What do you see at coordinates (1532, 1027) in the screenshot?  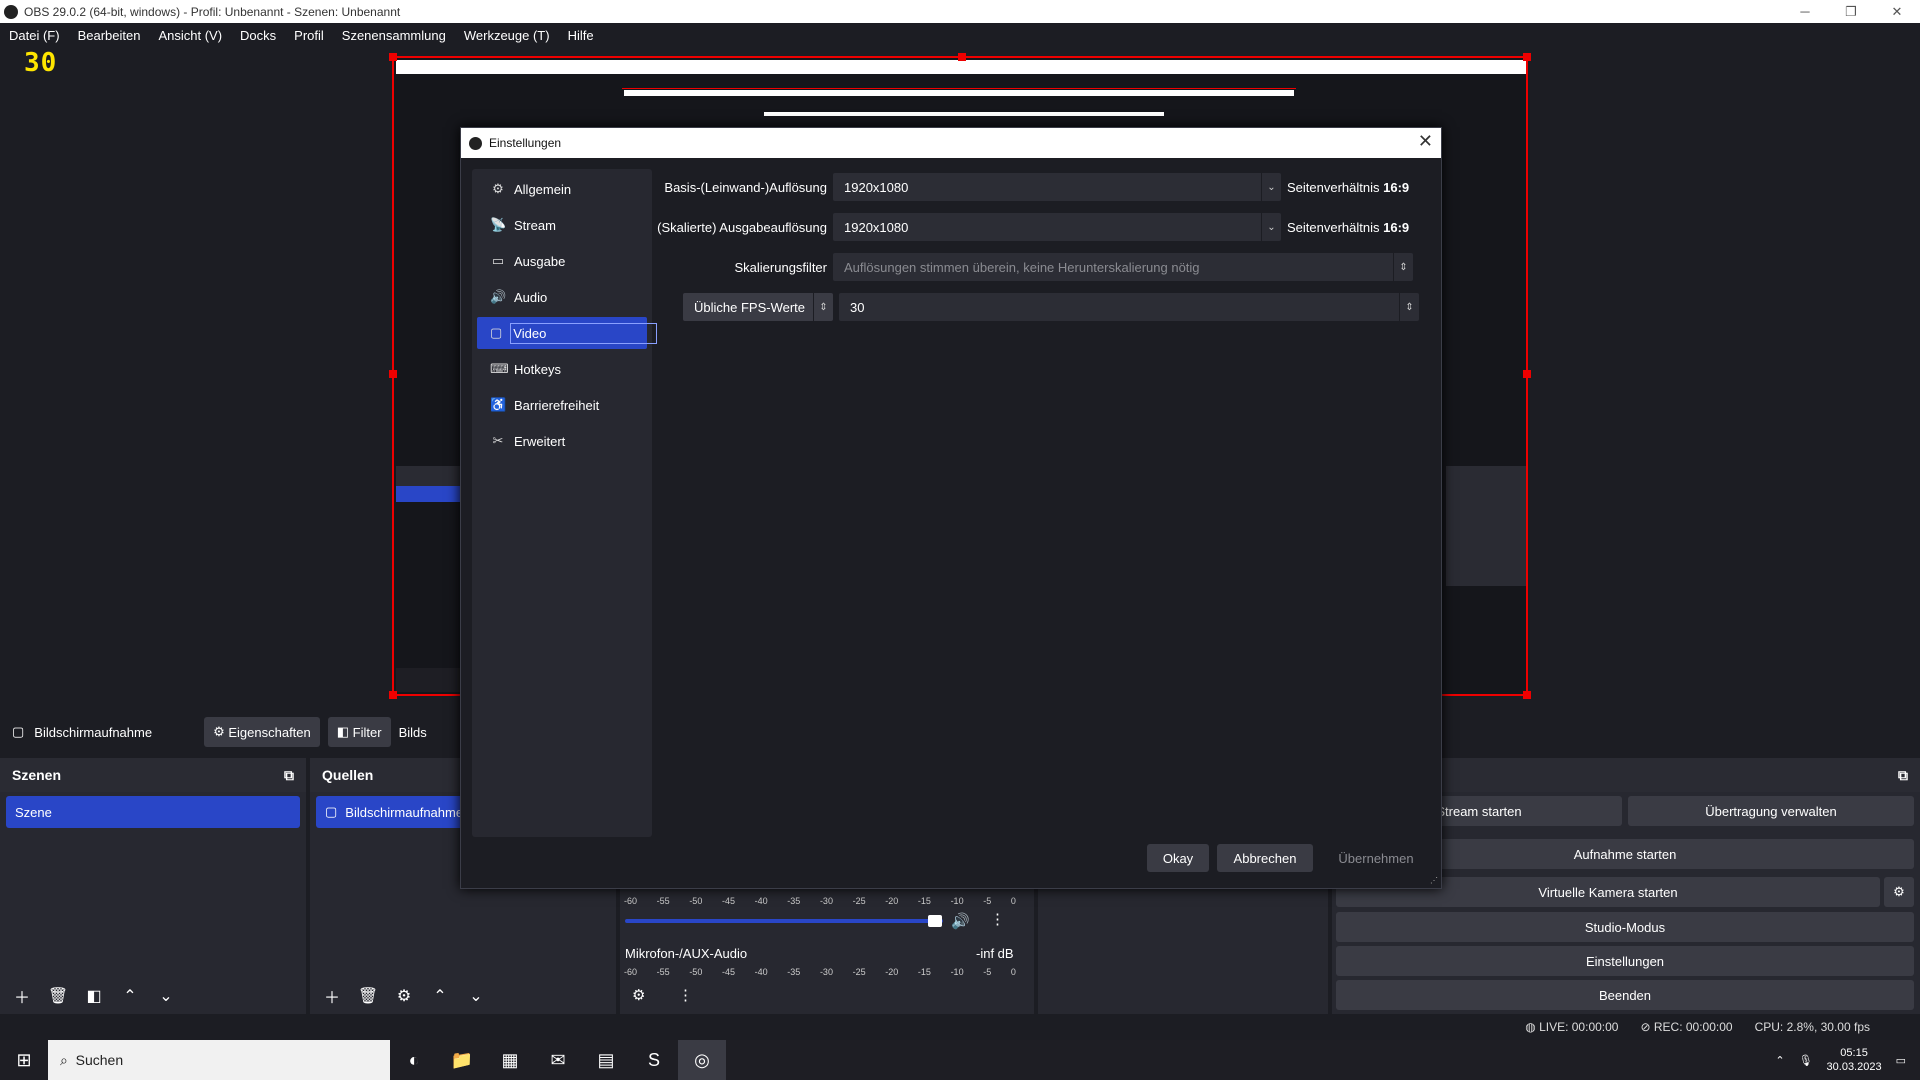 I see `live-icon: ◍` at bounding box center [1532, 1027].